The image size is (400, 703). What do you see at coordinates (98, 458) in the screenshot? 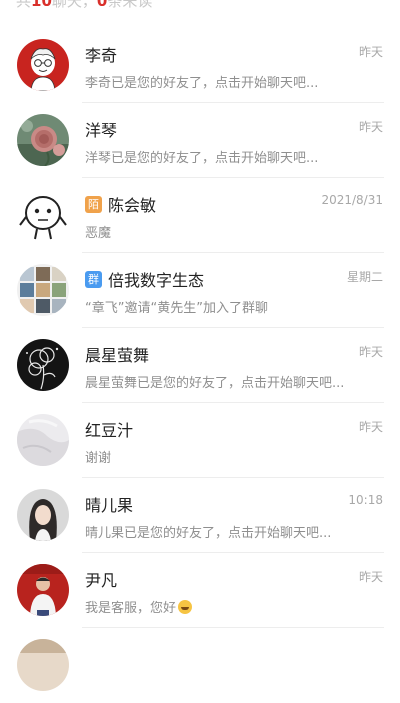
I see `message-preview: 谢谢` at bounding box center [98, 458].